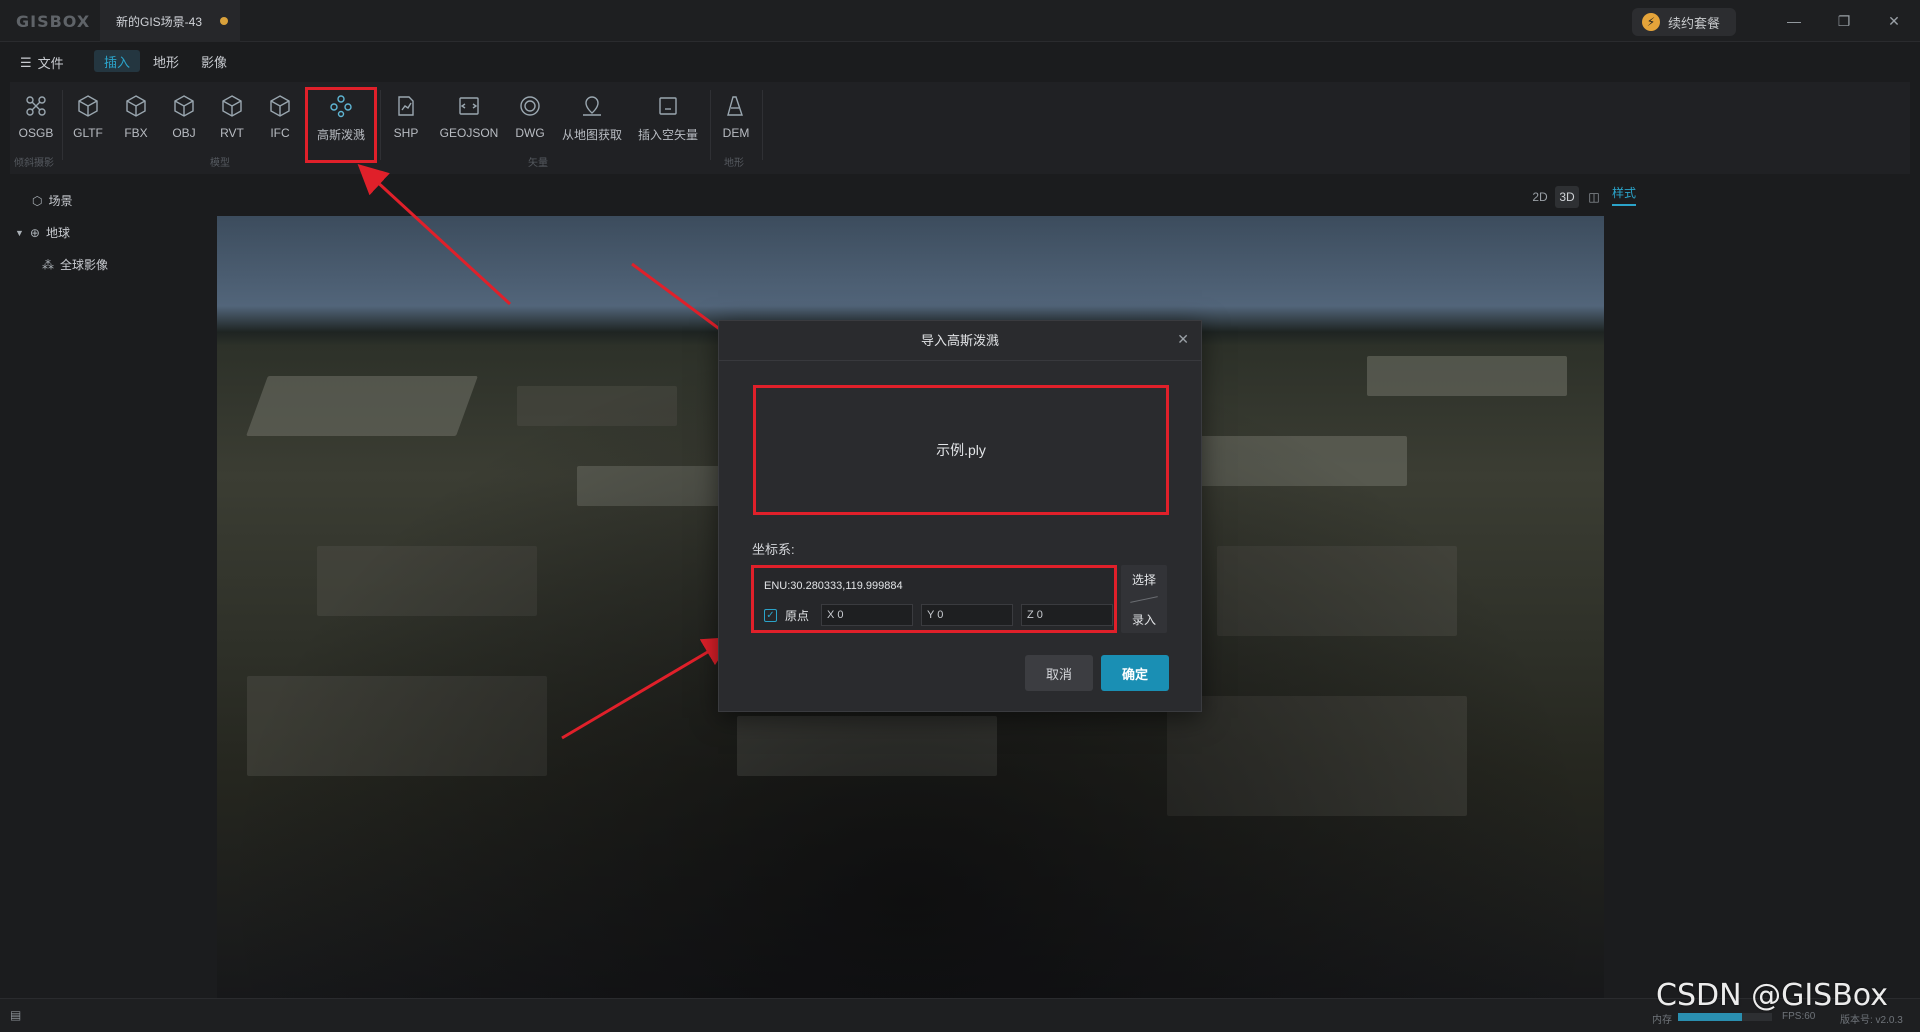 The width and height of the screenshot is (1920, 1032). Describe the element at coordinates (36, 106) in the screenshot. I see `osgb-icon` at that location.